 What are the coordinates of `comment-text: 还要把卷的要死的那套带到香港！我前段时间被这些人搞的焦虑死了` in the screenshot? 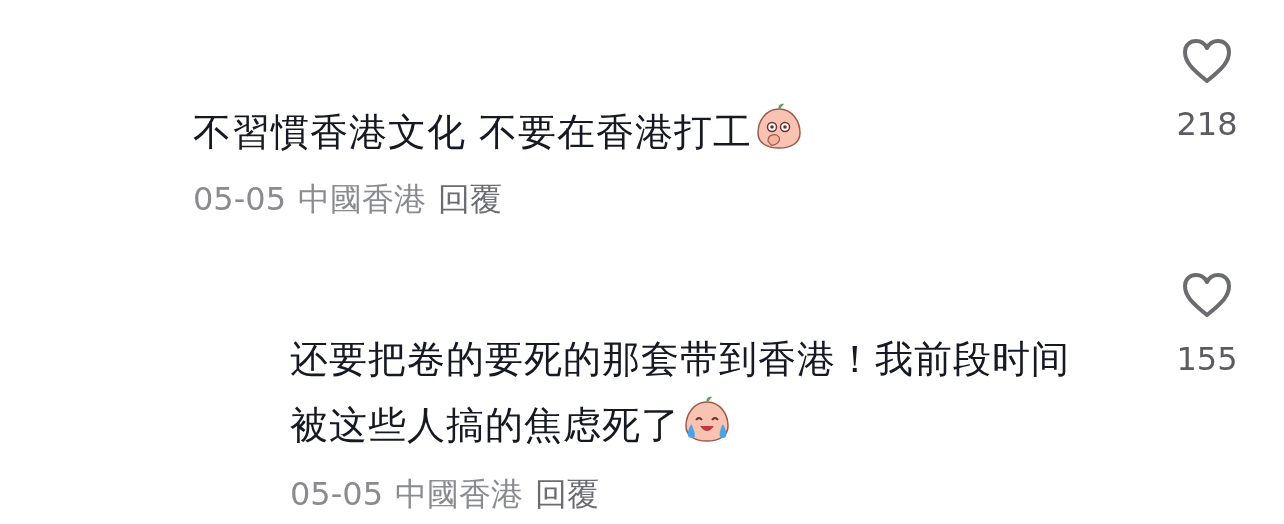 It's located at (680, 392).